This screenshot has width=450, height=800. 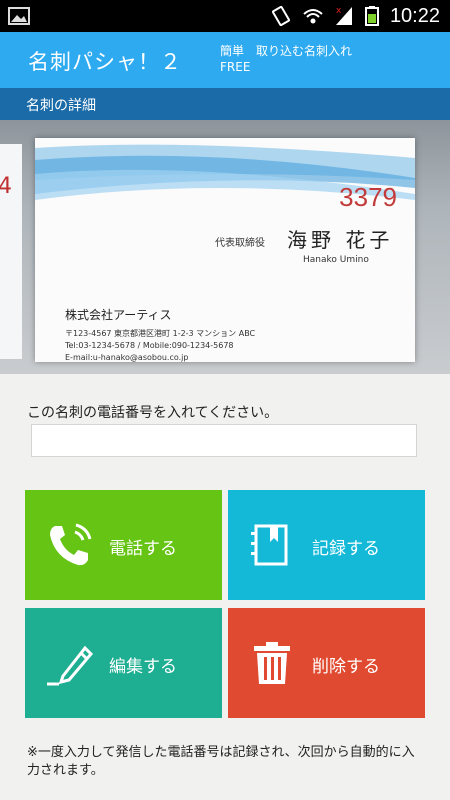 What do you see at coordinates (160, 333) in the screenshot?
I see `card-address-line: 〒123-4567 東京都港区港町 1-2-3 マンション ABC` at bounding box center [160, 333].